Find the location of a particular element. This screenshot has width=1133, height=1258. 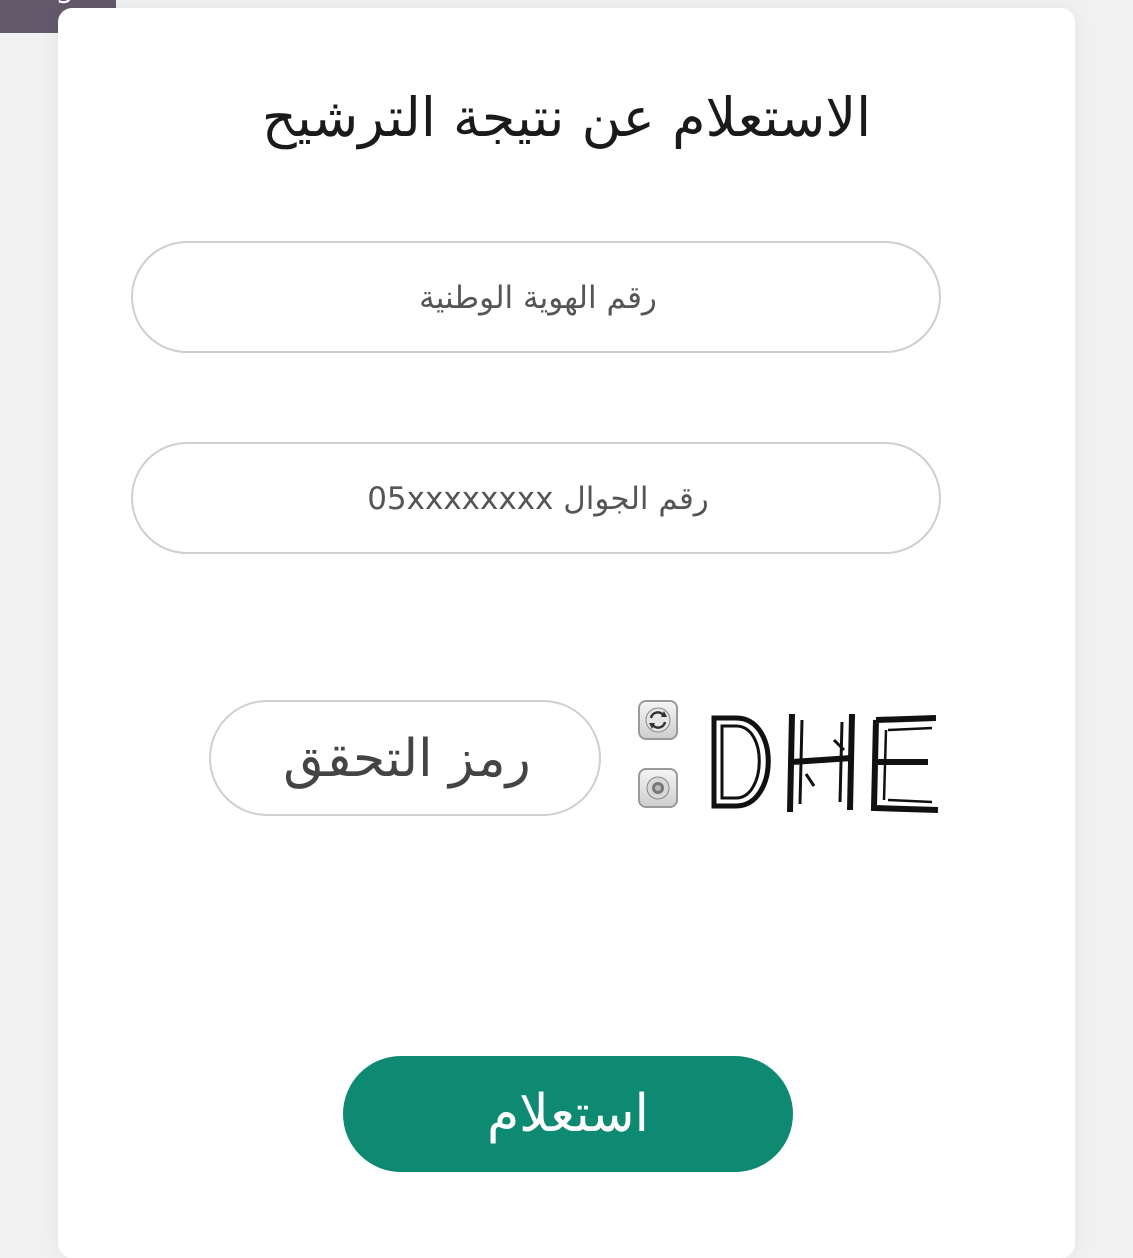

captcha-field is located at coordinates (406, 758).